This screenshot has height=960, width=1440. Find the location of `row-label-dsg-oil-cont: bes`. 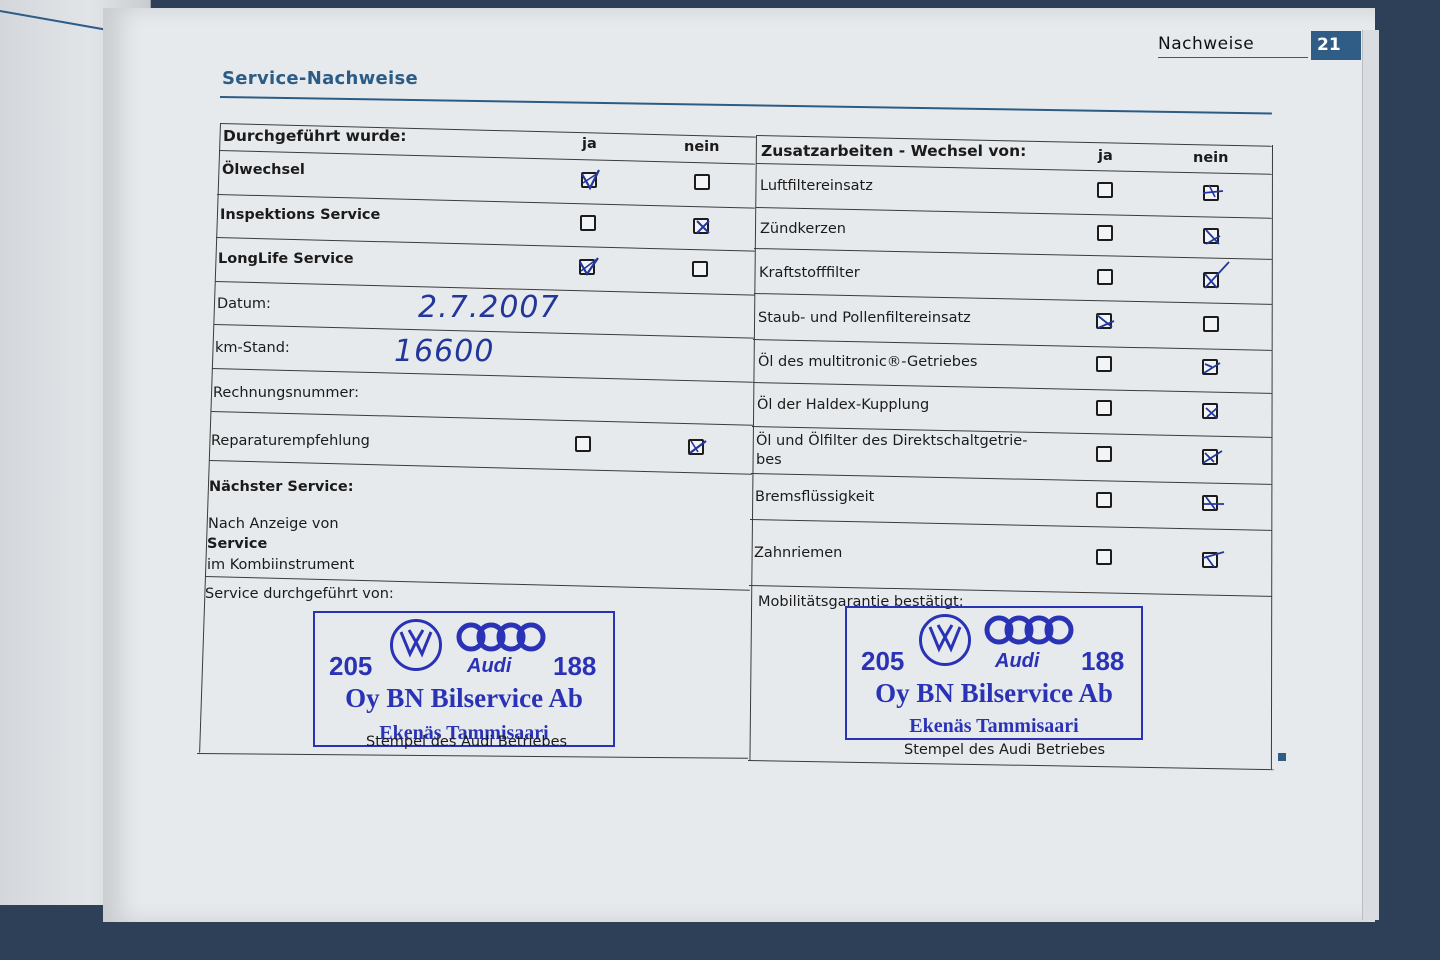

row-label-dsg-oil-cont: bes is located at coordinates (769, 460).